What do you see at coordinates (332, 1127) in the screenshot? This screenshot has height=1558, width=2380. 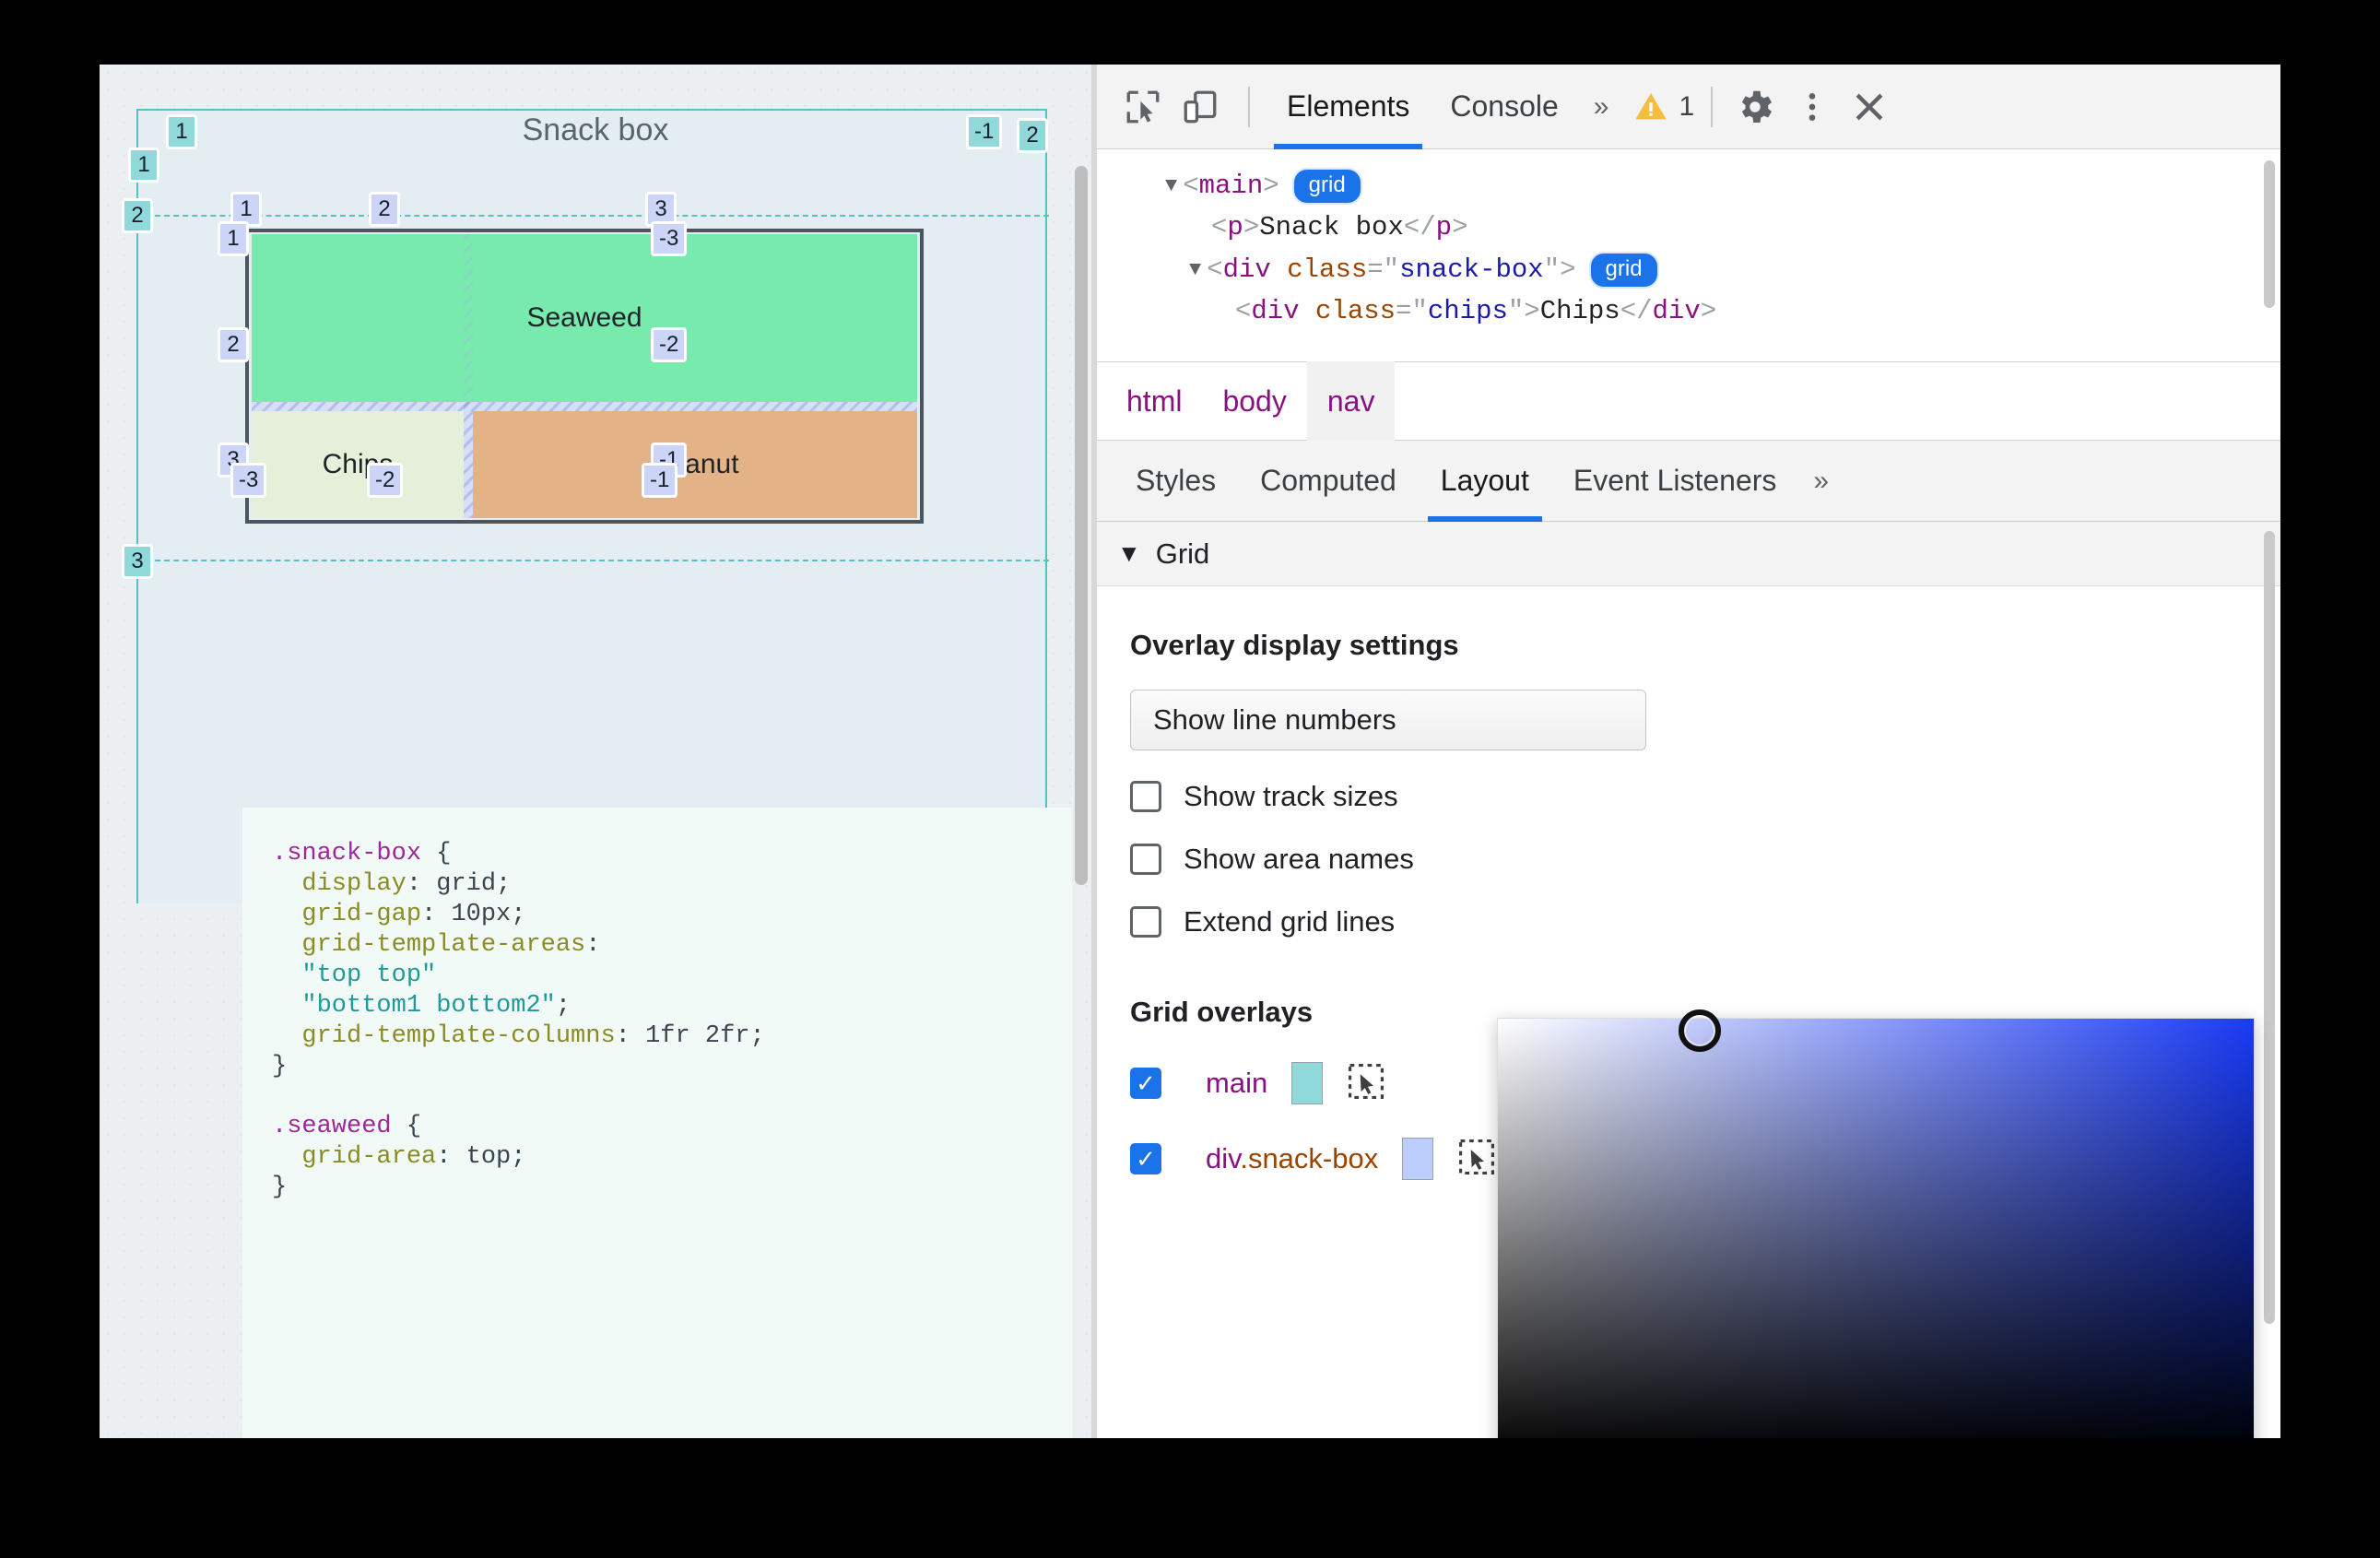 I see `css-selector-seaweed: .seaweed` at bounding box center [332, 1127].